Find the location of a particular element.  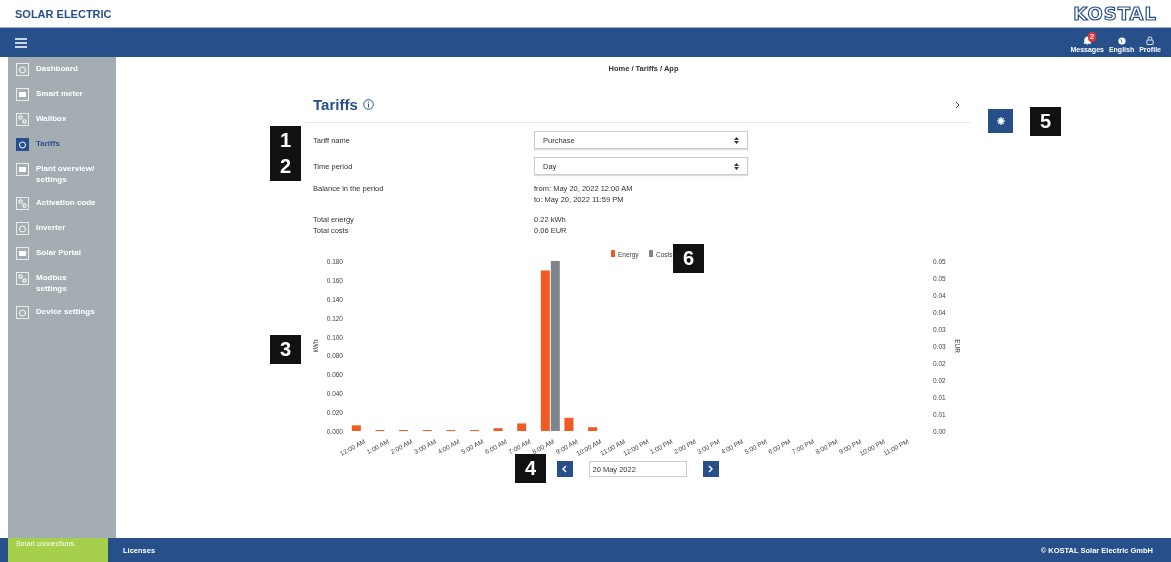

callout-number: 5 is located at coordinates (1045, 121).